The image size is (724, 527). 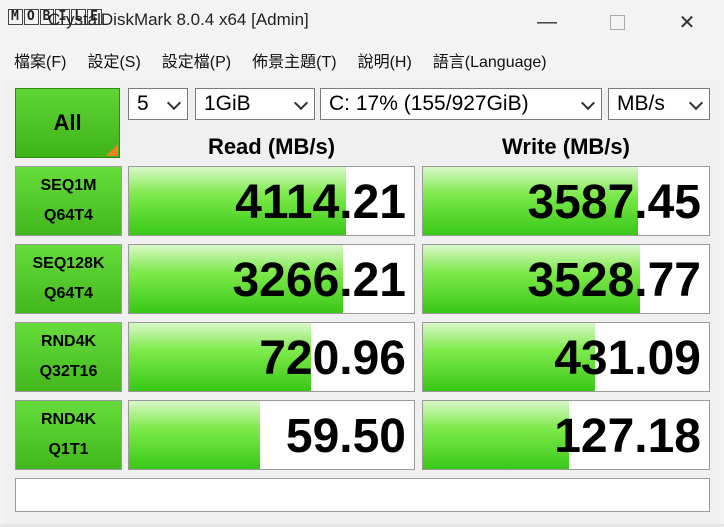 I want to click on read-value: 4114.21, so click(x=320, y=202).